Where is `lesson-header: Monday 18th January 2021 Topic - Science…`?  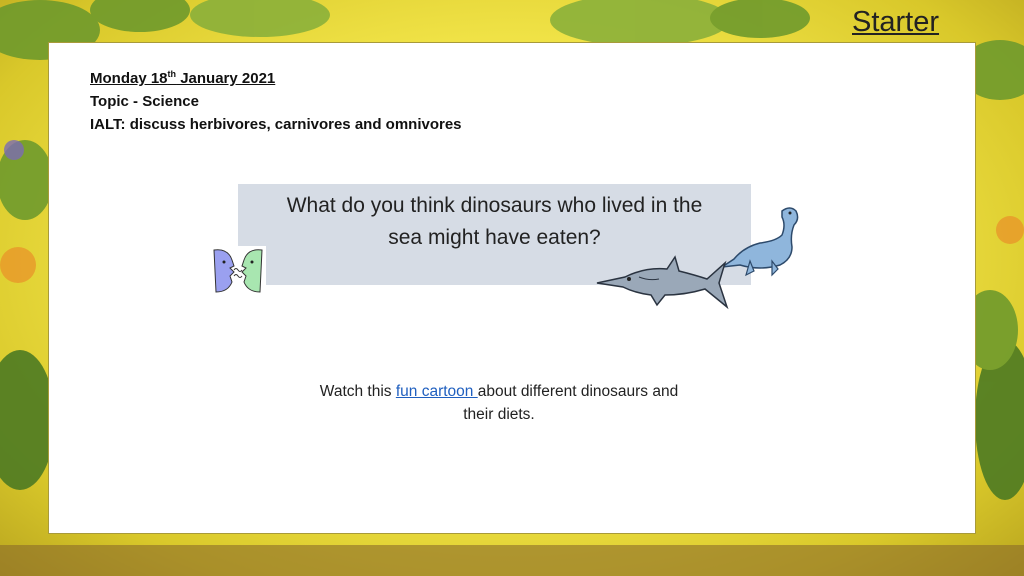 lesson-header: Monday 18th January 2021 Topic - Science… is located at coordinates (276, 99).